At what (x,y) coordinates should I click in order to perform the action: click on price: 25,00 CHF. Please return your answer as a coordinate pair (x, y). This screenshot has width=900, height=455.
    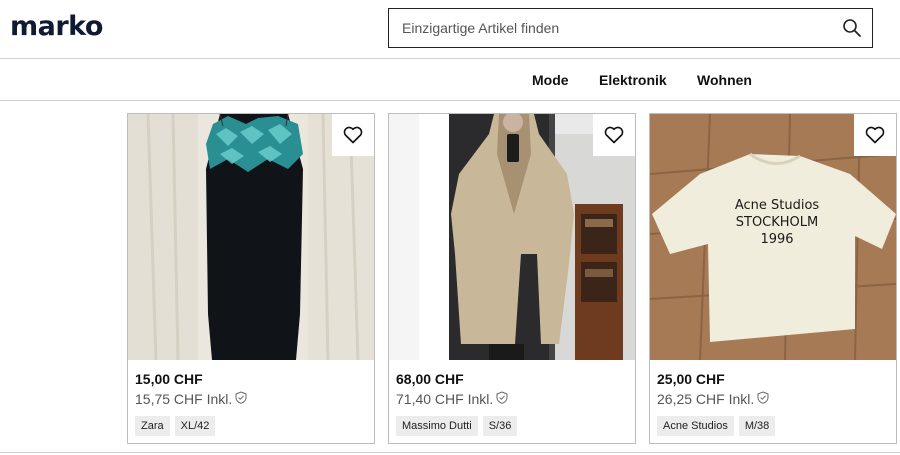
    Looking at the image, I should click on (691, 379).